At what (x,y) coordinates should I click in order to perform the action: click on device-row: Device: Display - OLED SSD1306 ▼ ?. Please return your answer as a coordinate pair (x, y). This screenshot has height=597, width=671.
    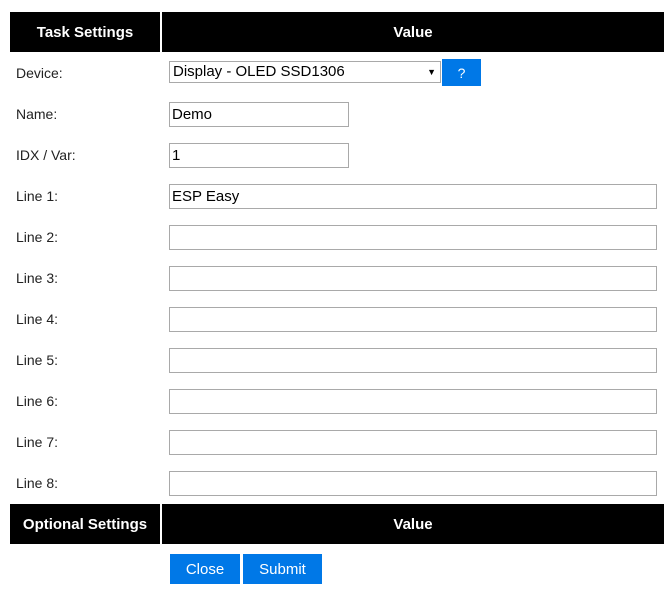
    Looking at the image, I should click on (337, 73).